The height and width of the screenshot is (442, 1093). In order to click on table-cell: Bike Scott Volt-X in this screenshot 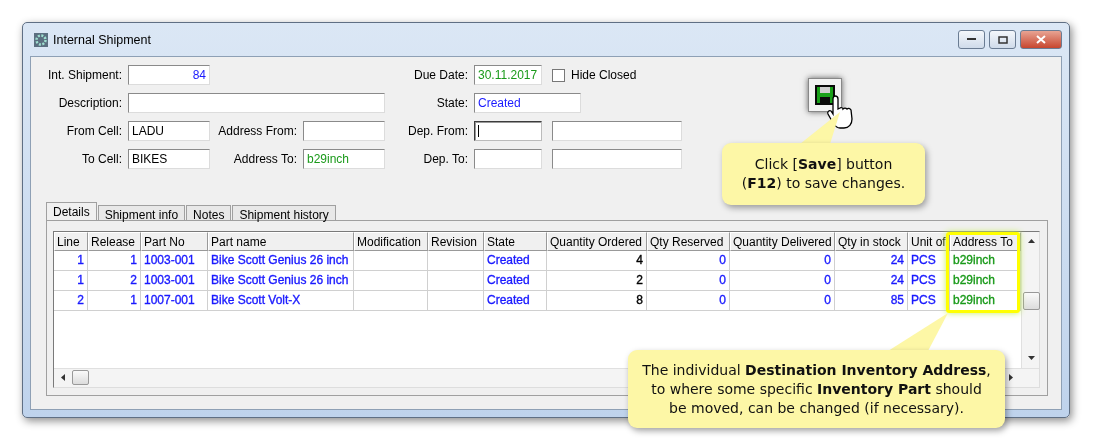, I will do `click(281, 301)`.